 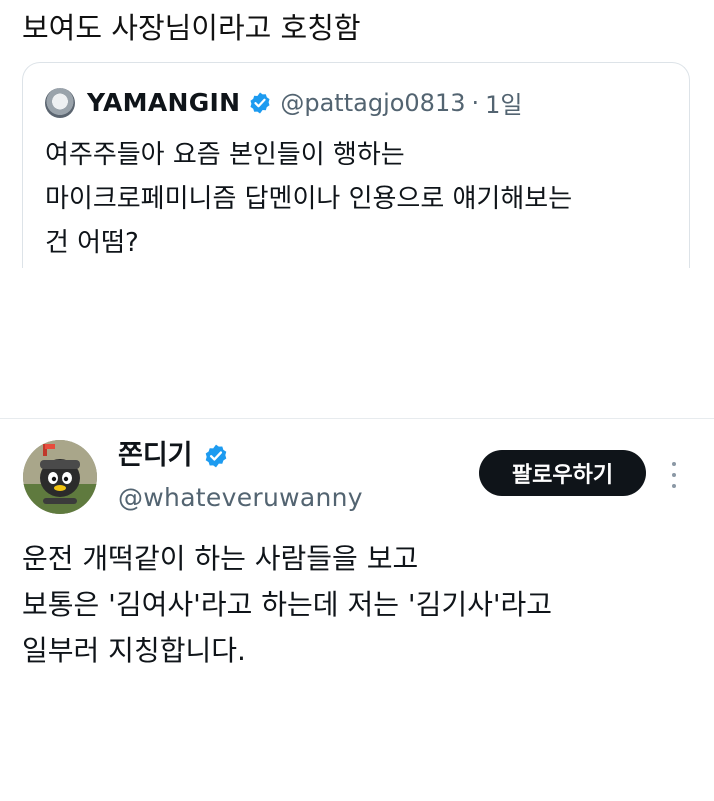 I want to click on follow-button: 팔로우하기, so click(x=562, y=473).